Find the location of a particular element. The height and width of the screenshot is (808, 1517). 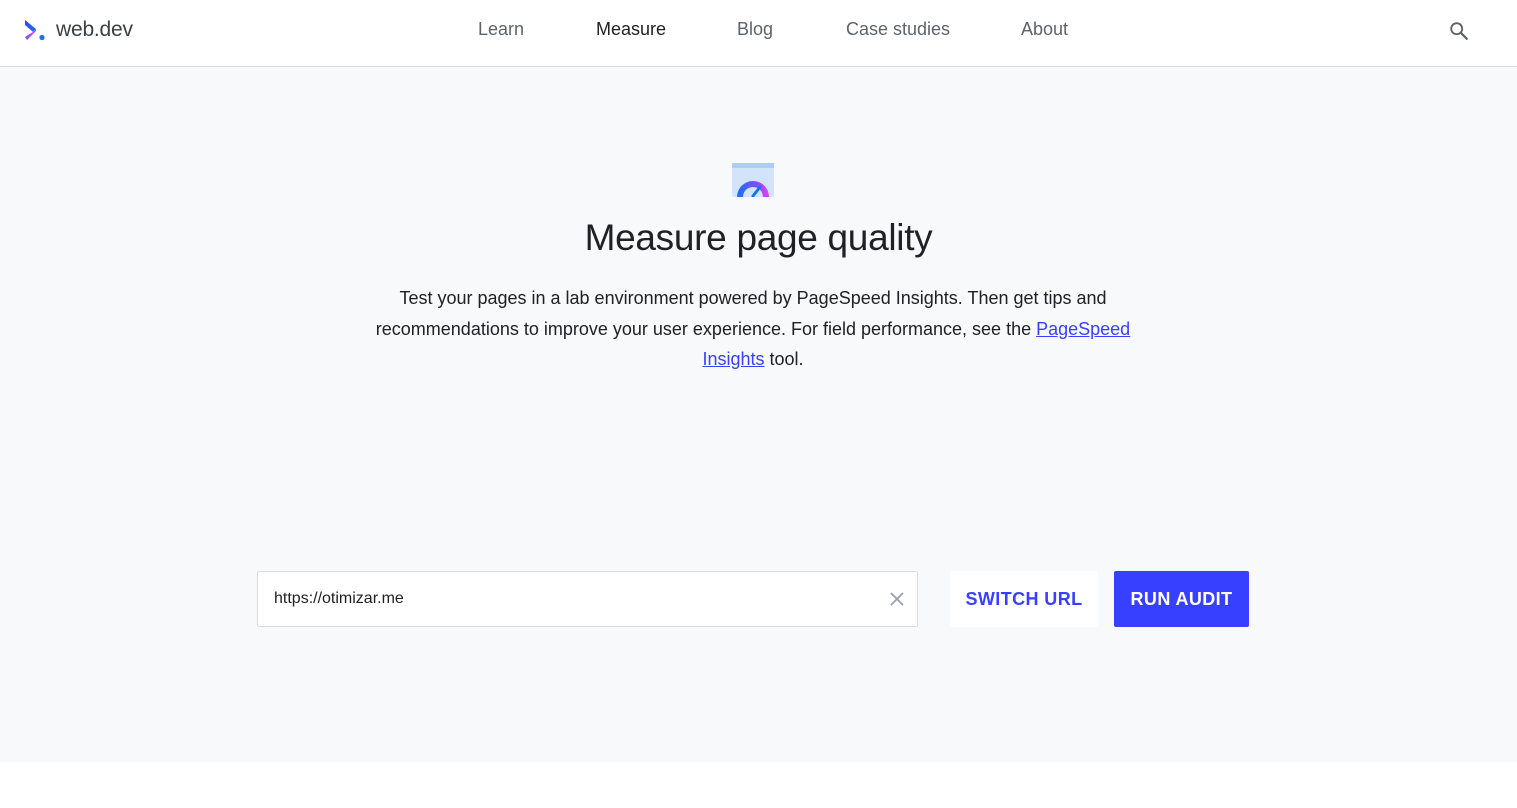

nav-link-blog: Blog is located at coordinates (755, 29).